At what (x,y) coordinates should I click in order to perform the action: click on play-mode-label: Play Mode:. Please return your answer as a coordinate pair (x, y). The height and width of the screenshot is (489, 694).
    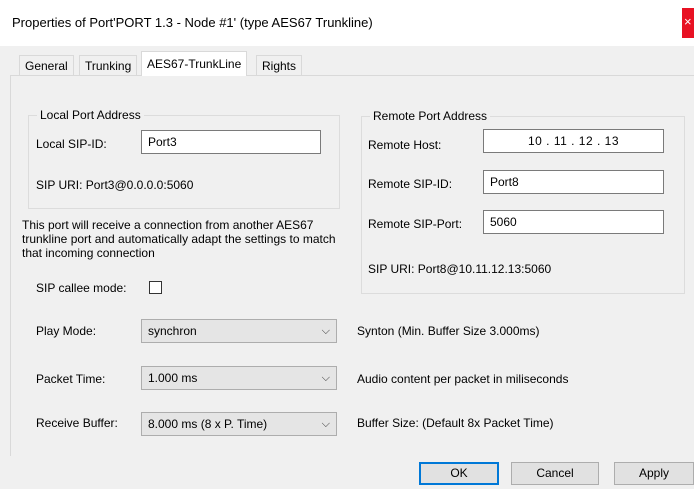
    Looking at the image, I should click on (66, 331).